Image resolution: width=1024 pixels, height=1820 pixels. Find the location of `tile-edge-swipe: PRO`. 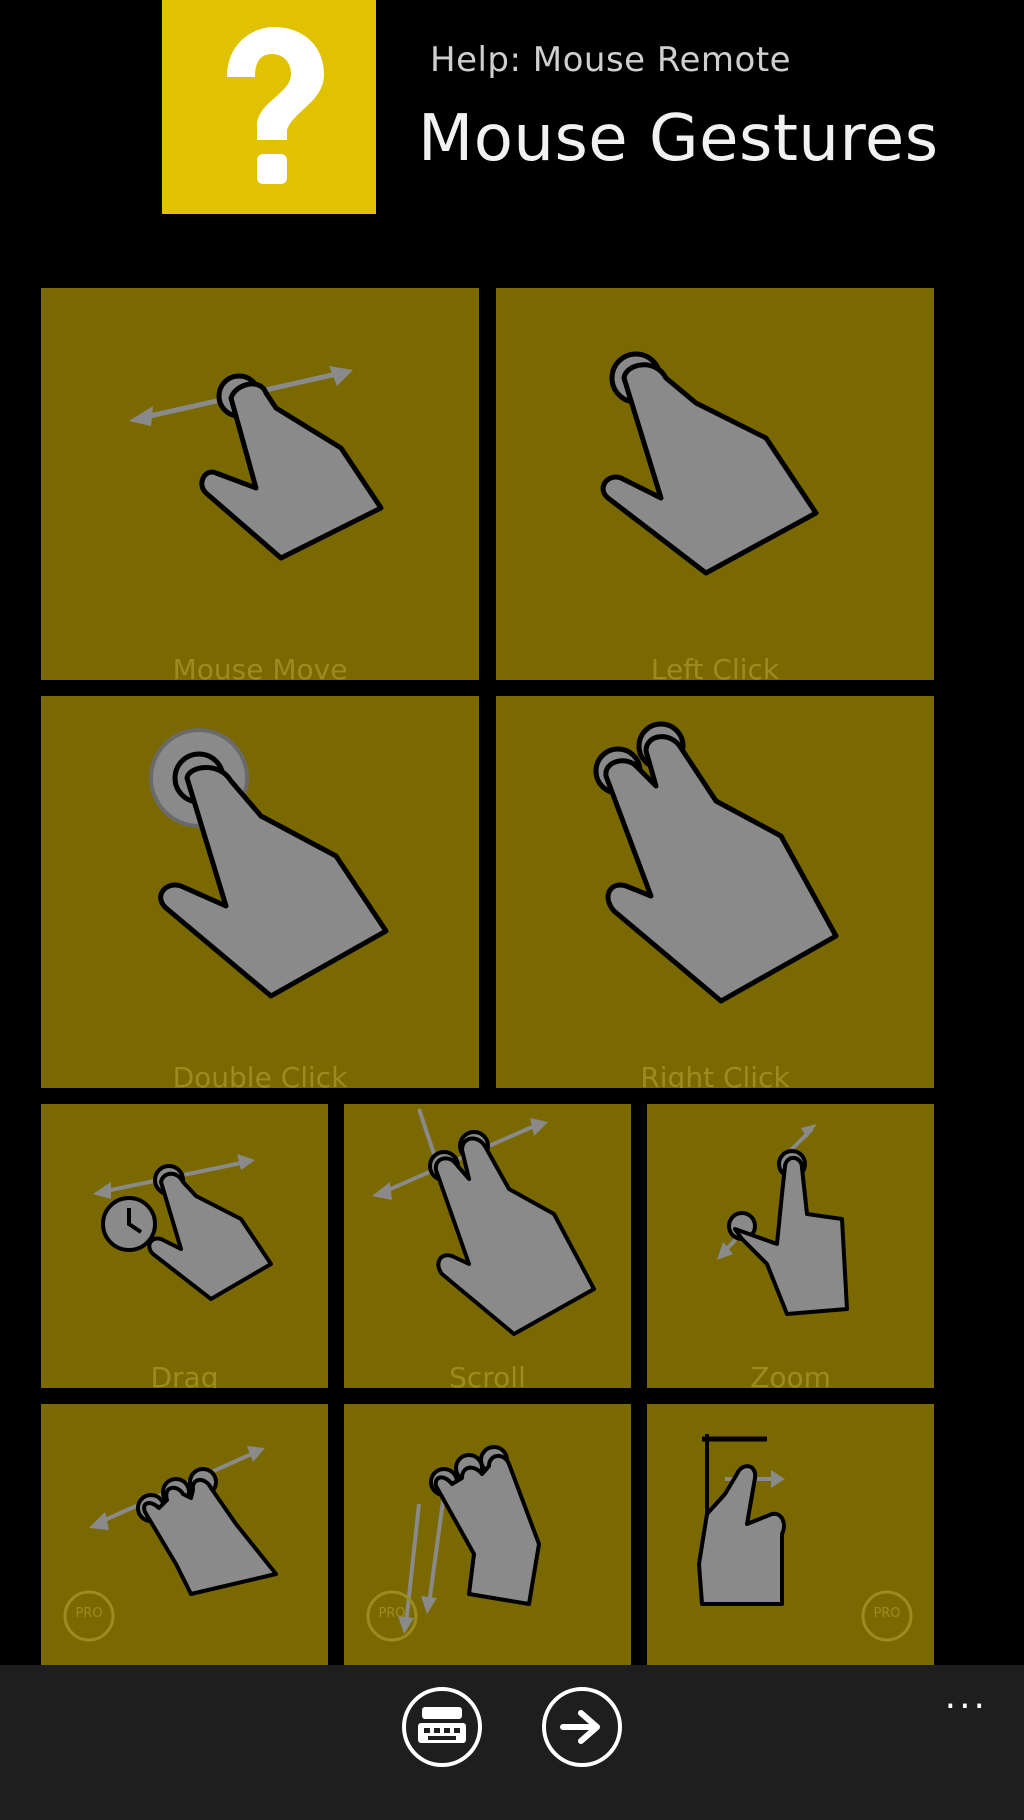

tile-edge-swipe: PRO is located at coordinates (790, 1546).